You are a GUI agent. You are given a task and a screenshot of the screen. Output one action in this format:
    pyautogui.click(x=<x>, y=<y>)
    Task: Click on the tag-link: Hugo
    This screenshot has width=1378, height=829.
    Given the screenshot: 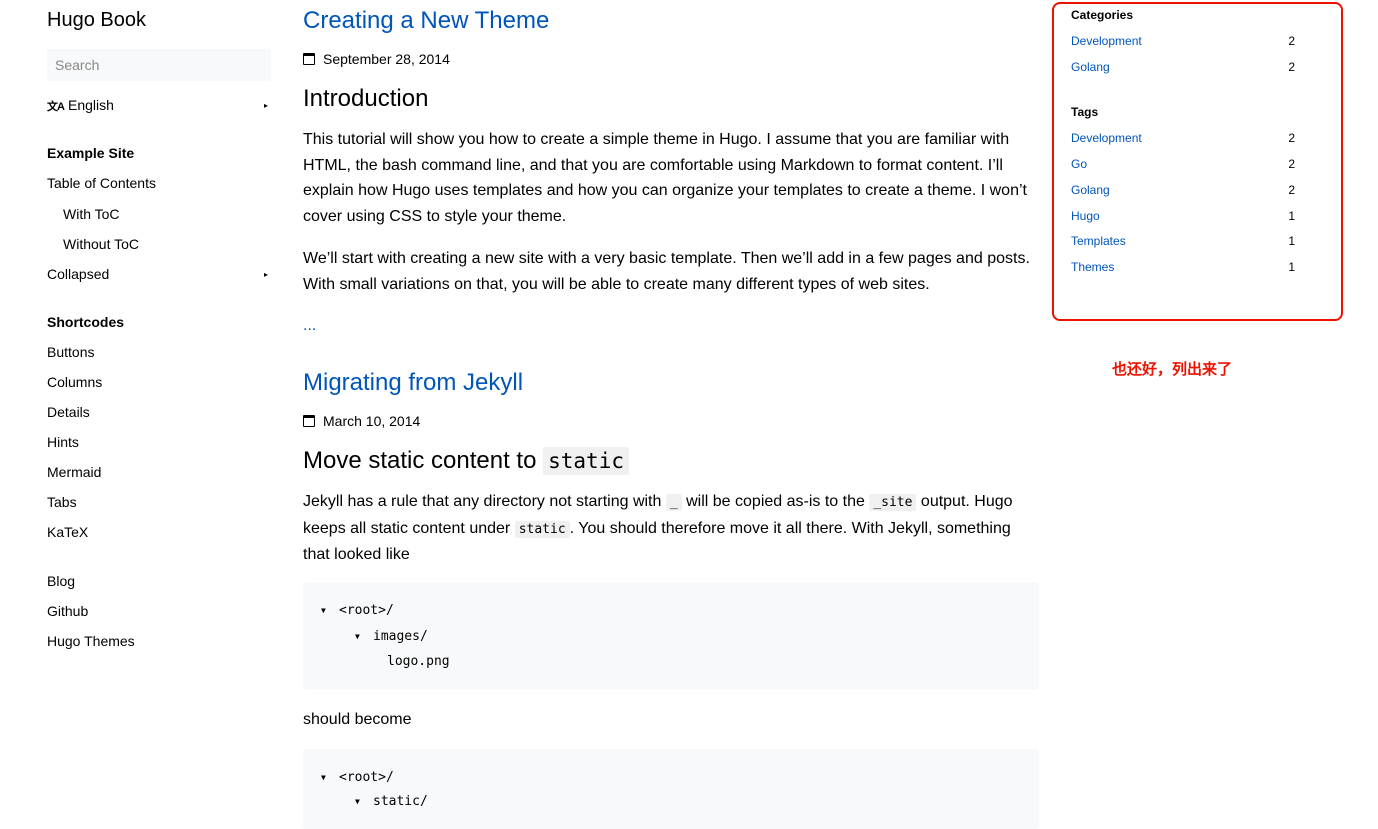 What is the action you would take?
    pyautogui.click(x=1085, y=216)
    